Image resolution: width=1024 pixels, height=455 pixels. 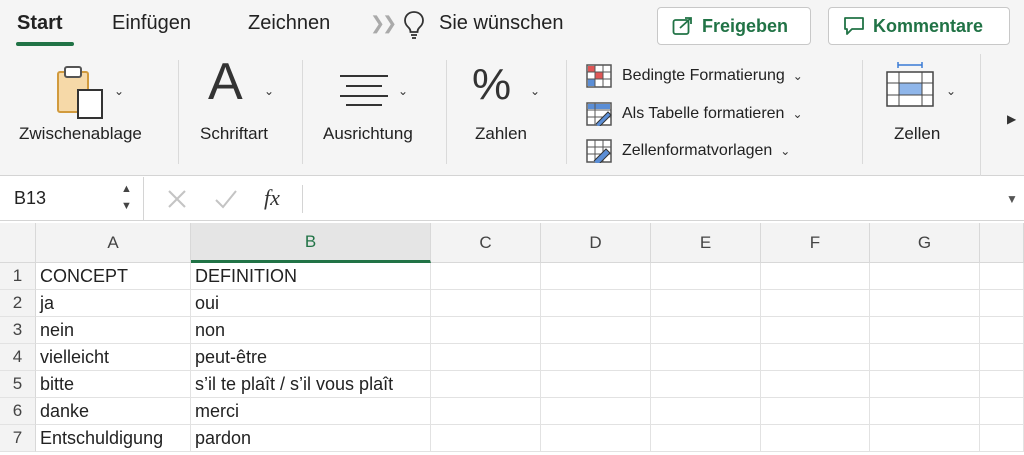 I want to click on share-button: Freigeben, so click(x=734, y=26).